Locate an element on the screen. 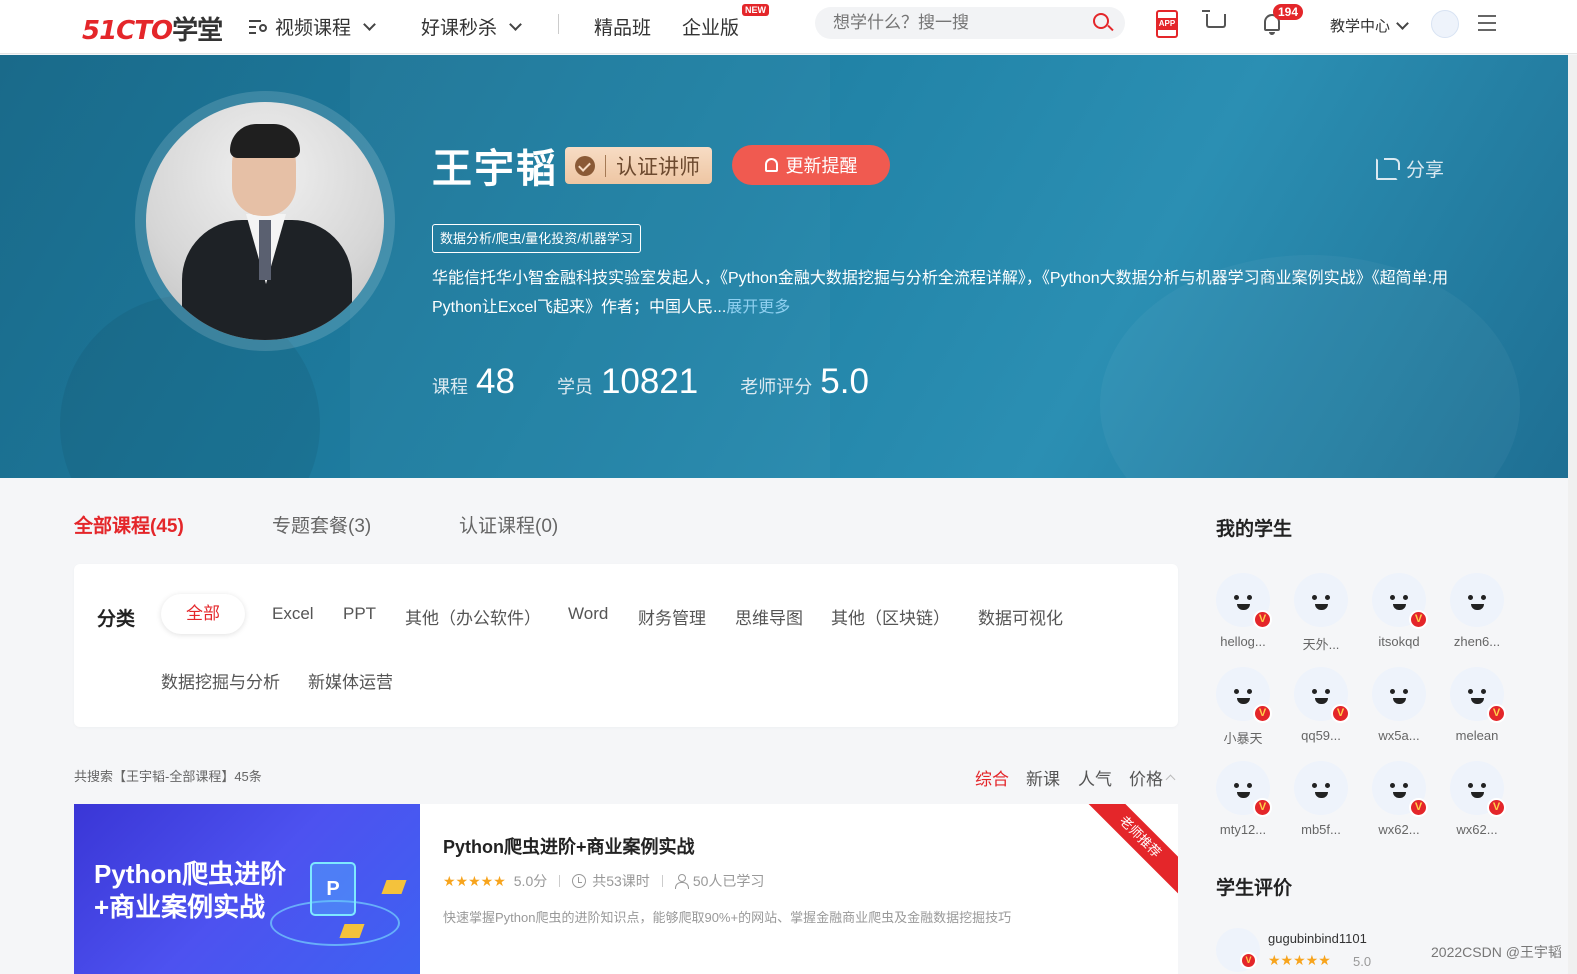 This screenshot has width=1577, height=974. tab-packages: 专题套餐(3) is located at coordinates (321, 524).